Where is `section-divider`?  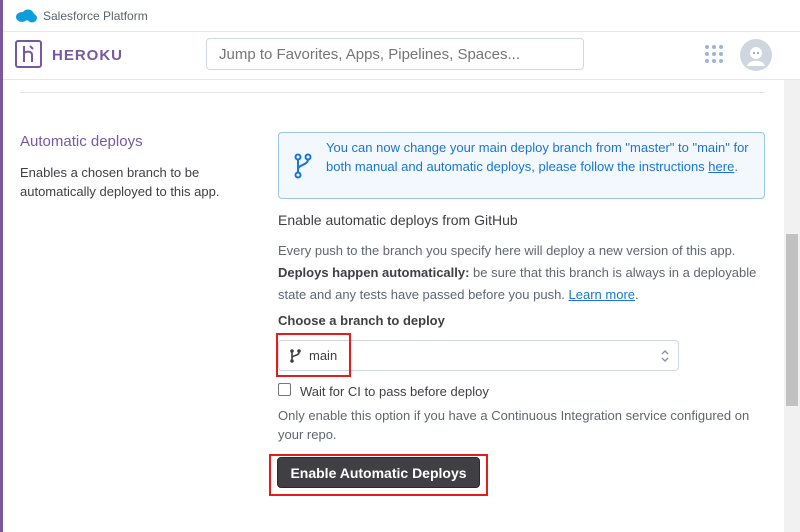
section-divider is located at coordinates (392, 92).